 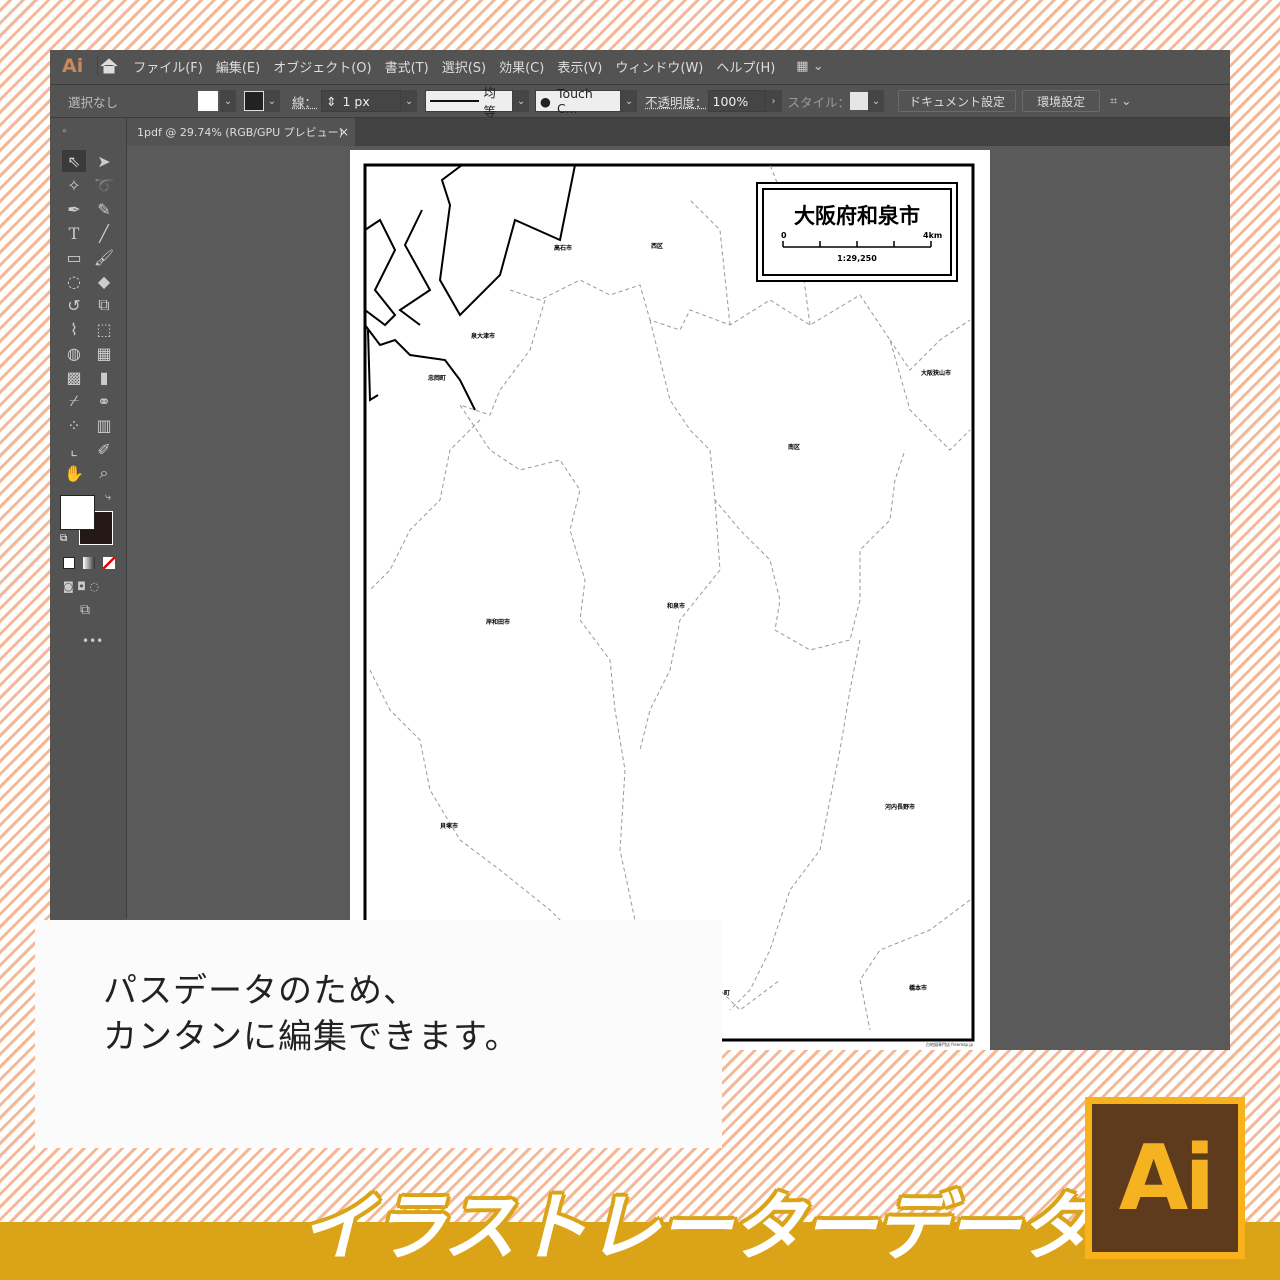 What do you see at coordinates (678, 132) in the screenshot?
I see `document-tabs: 1pdf @ 29.74% (RGB/GPU プレビュー) ×` at bounding box center [678, 132].